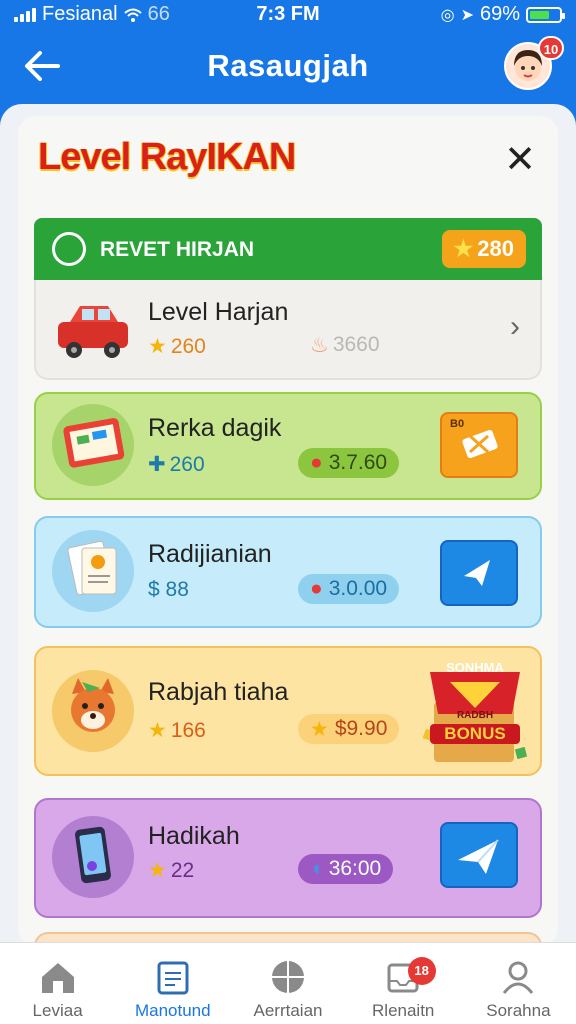 The width and height of the screenshot is (576, 1024). What do you see at coordinates (475, 667) in the screenshot?
I see `bonus-top-text: SONHMA` at bounding box center [475, 667].